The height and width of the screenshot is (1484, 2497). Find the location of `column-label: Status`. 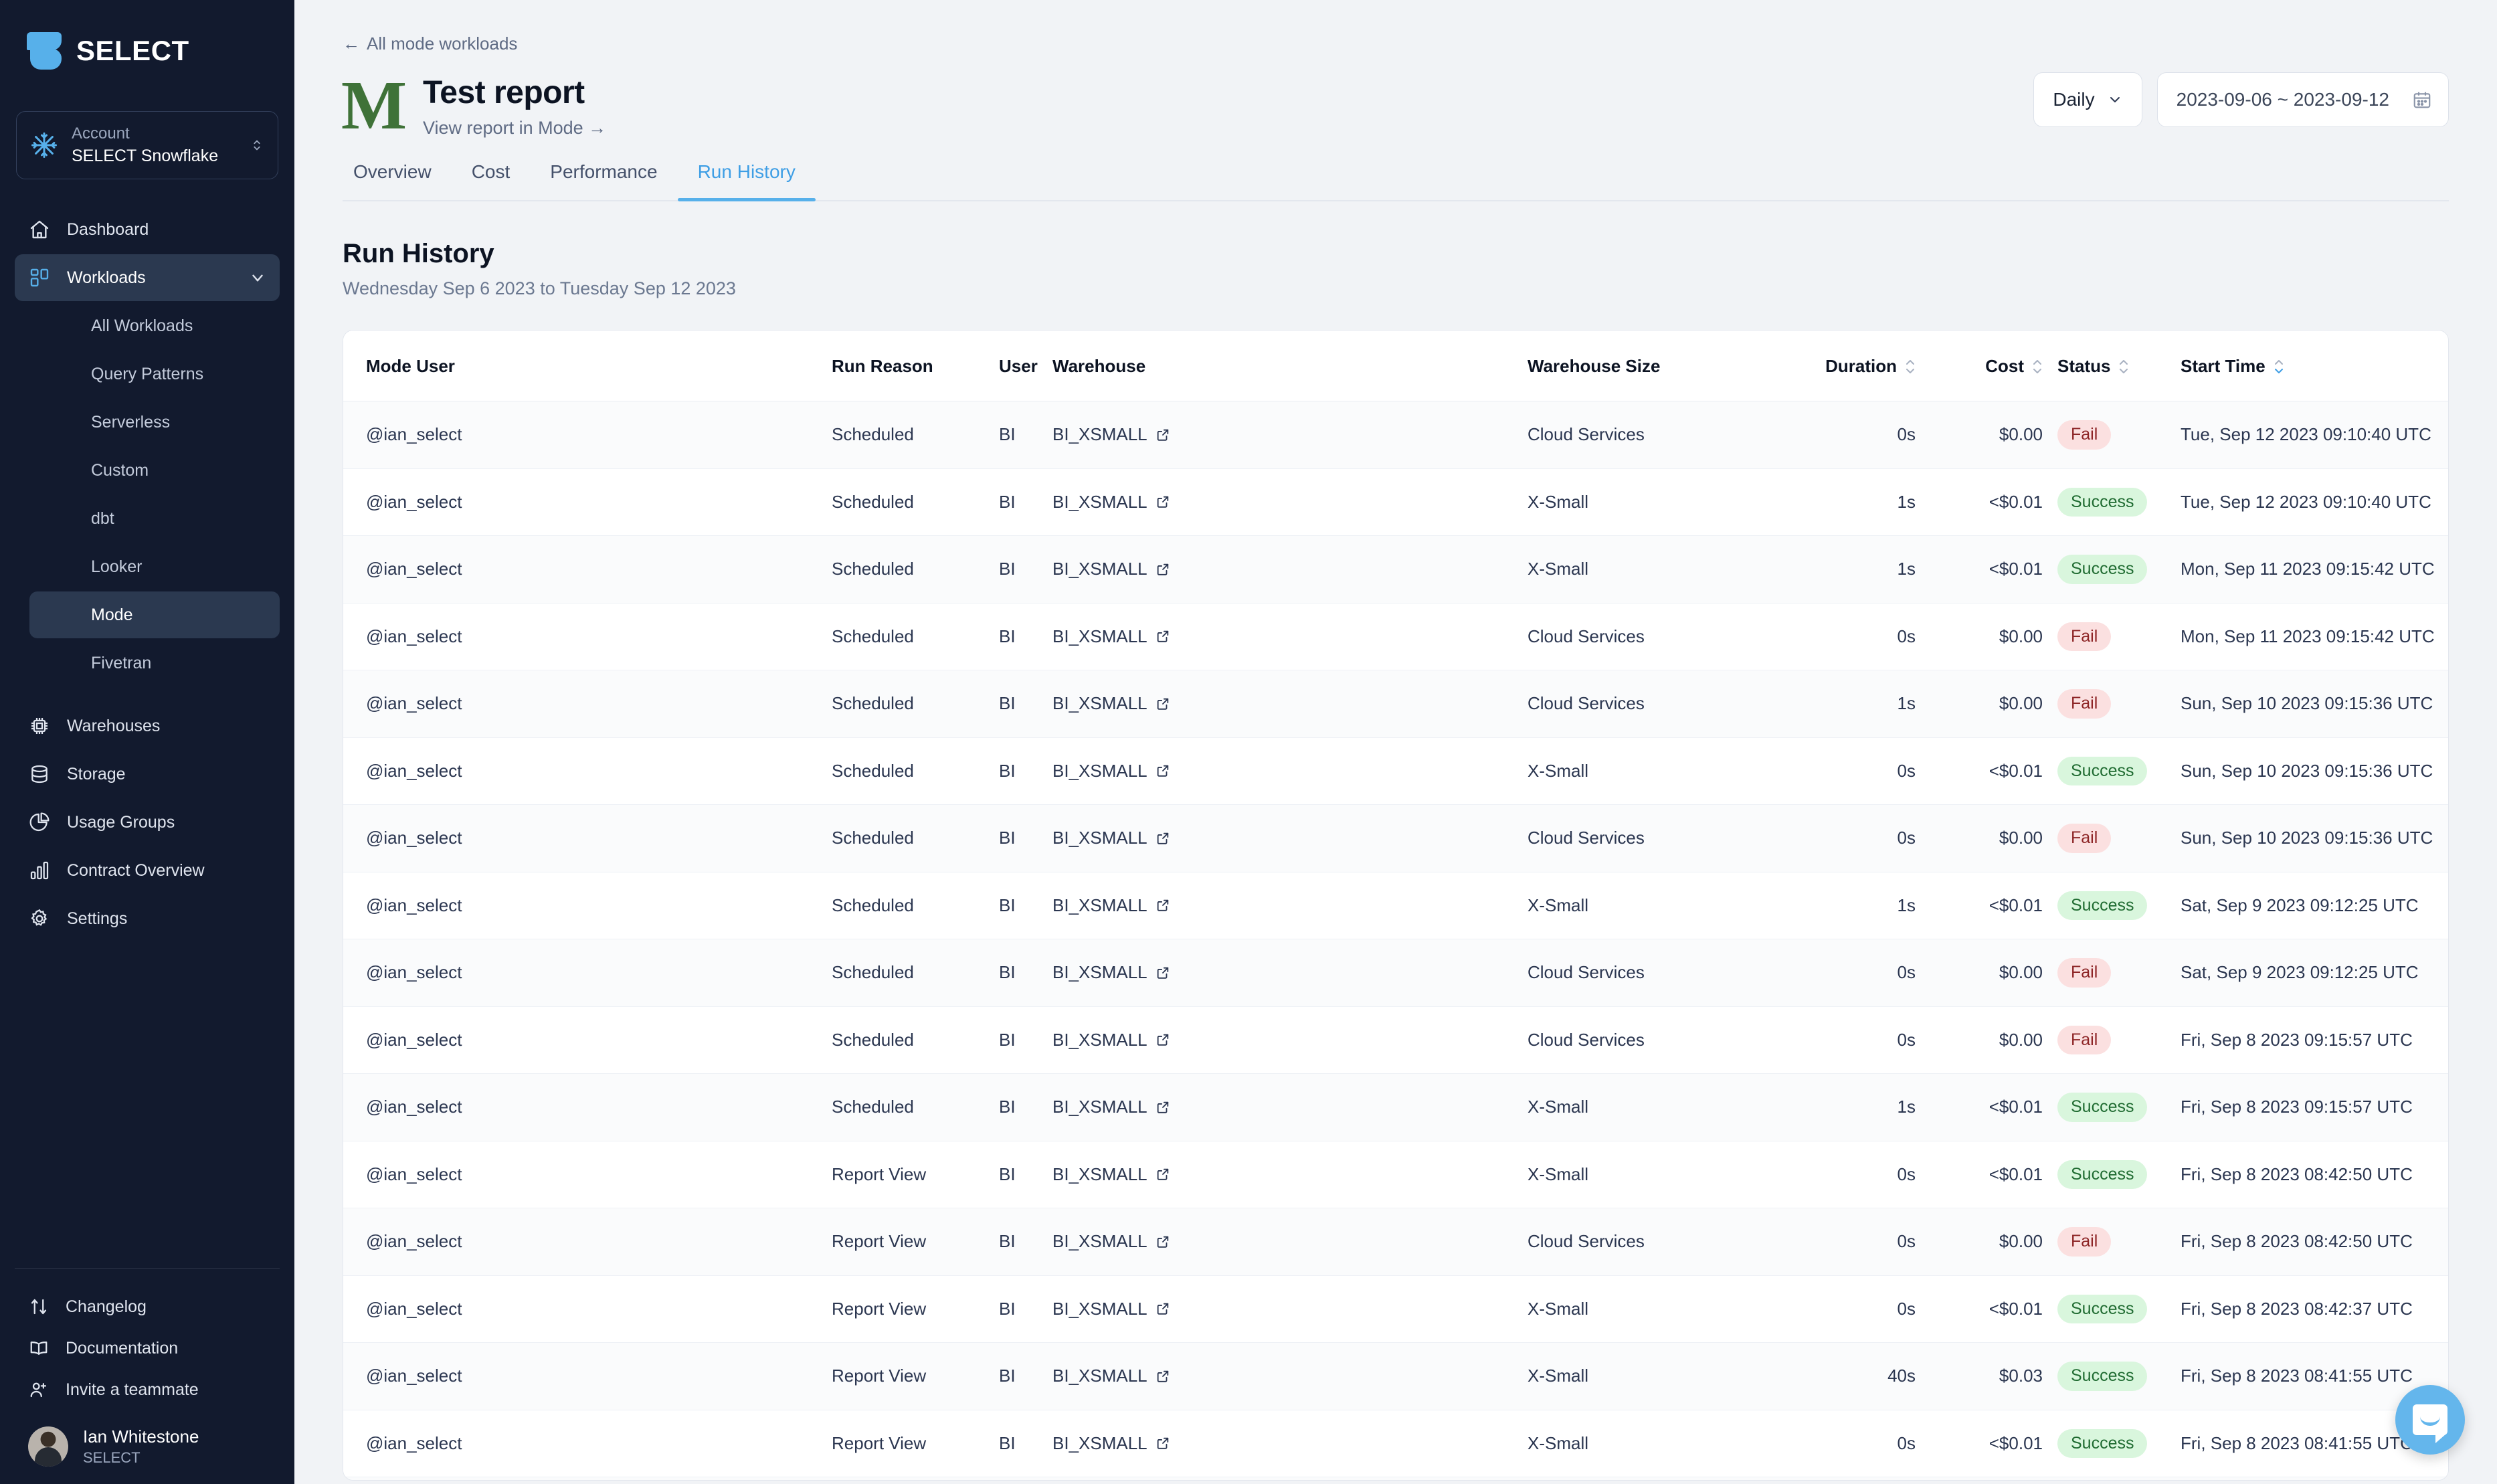

column-label: Status is located at coordinates (2084, 366).